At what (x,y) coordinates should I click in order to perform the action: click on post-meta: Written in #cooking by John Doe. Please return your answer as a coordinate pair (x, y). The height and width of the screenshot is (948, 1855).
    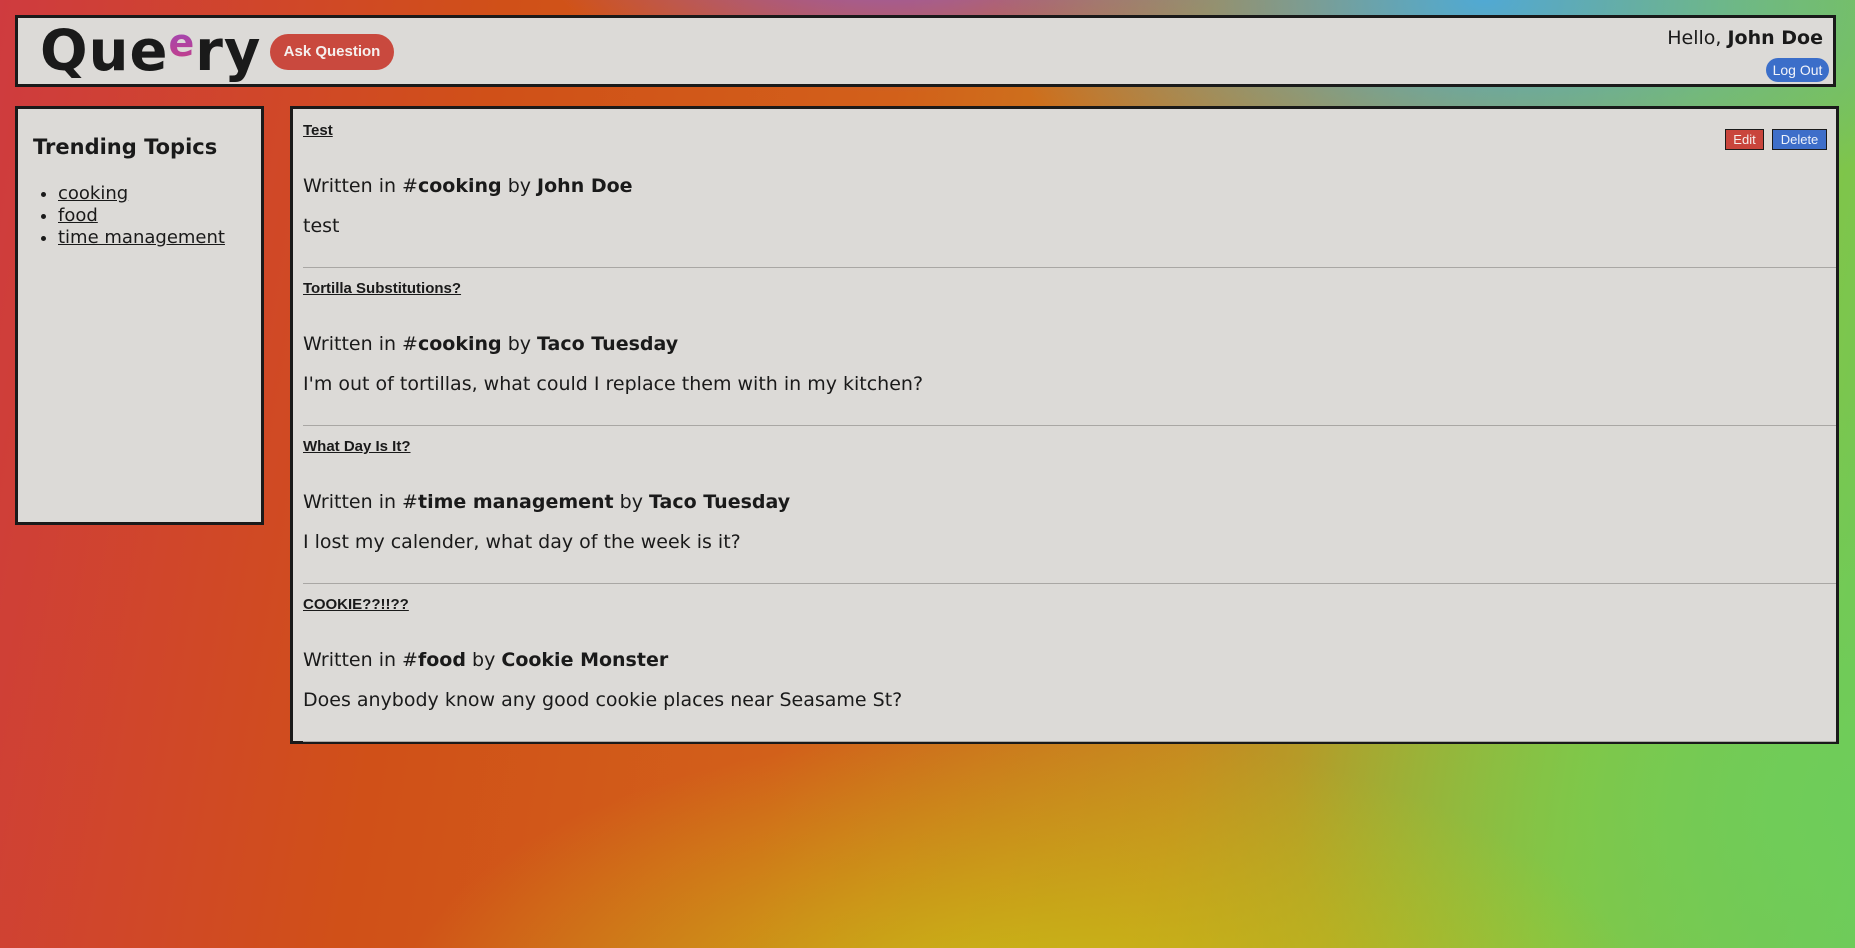
    Looking at the image, I should click on (468, 186).